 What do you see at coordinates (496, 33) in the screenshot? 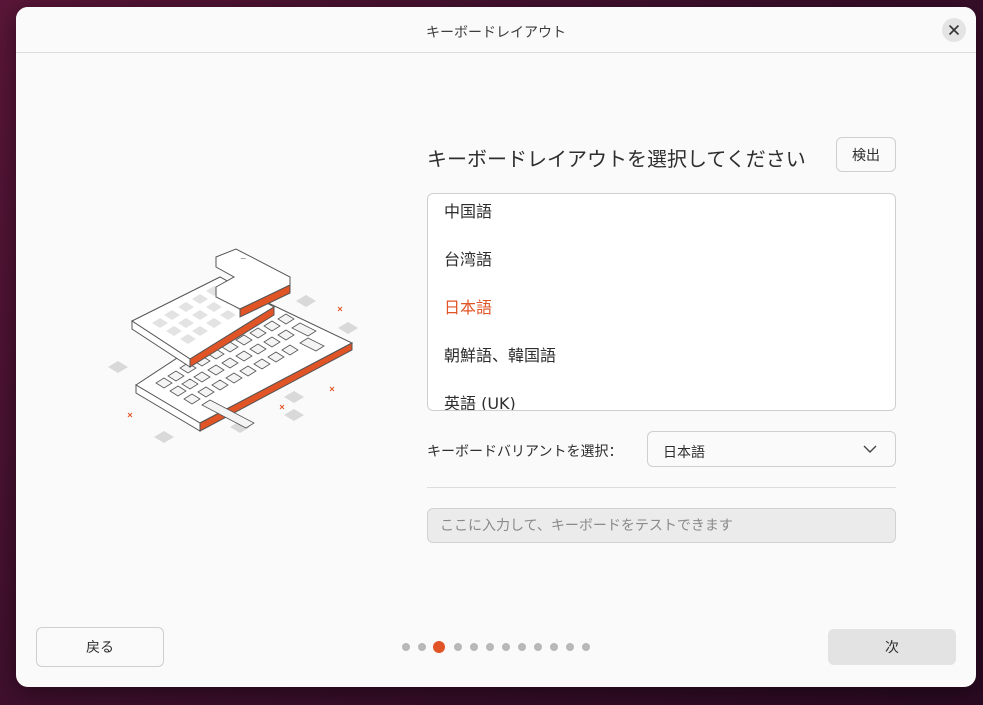
I see `window-title: キーボードレイアウト` at bounding box center [496, 33].